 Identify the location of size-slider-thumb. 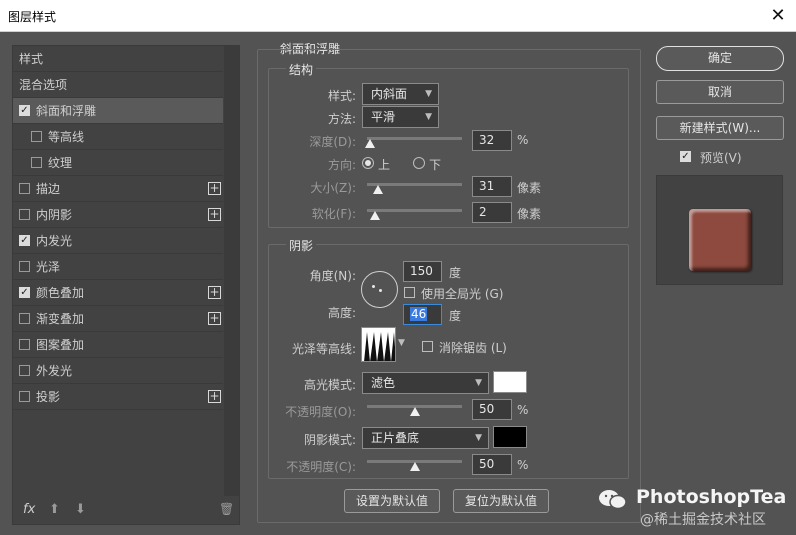
(378, 189).